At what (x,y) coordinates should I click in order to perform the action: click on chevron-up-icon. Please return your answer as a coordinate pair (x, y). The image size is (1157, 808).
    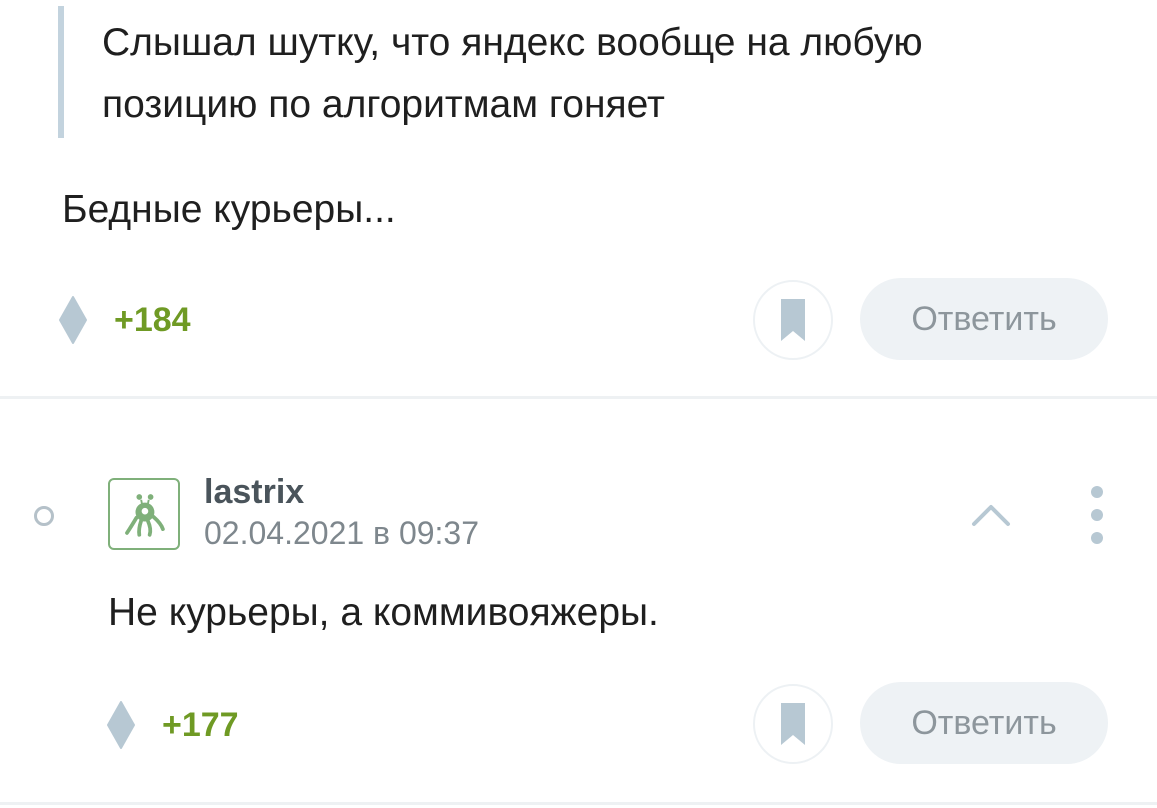
    Looking at the image, I should click on (991, 515).